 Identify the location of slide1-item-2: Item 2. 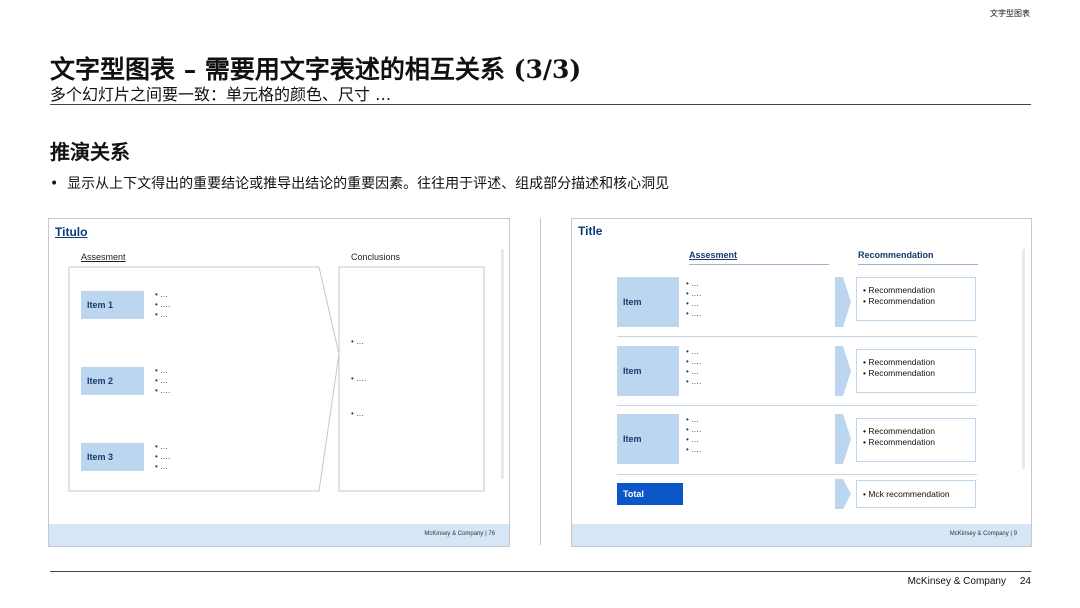
(112, 381).